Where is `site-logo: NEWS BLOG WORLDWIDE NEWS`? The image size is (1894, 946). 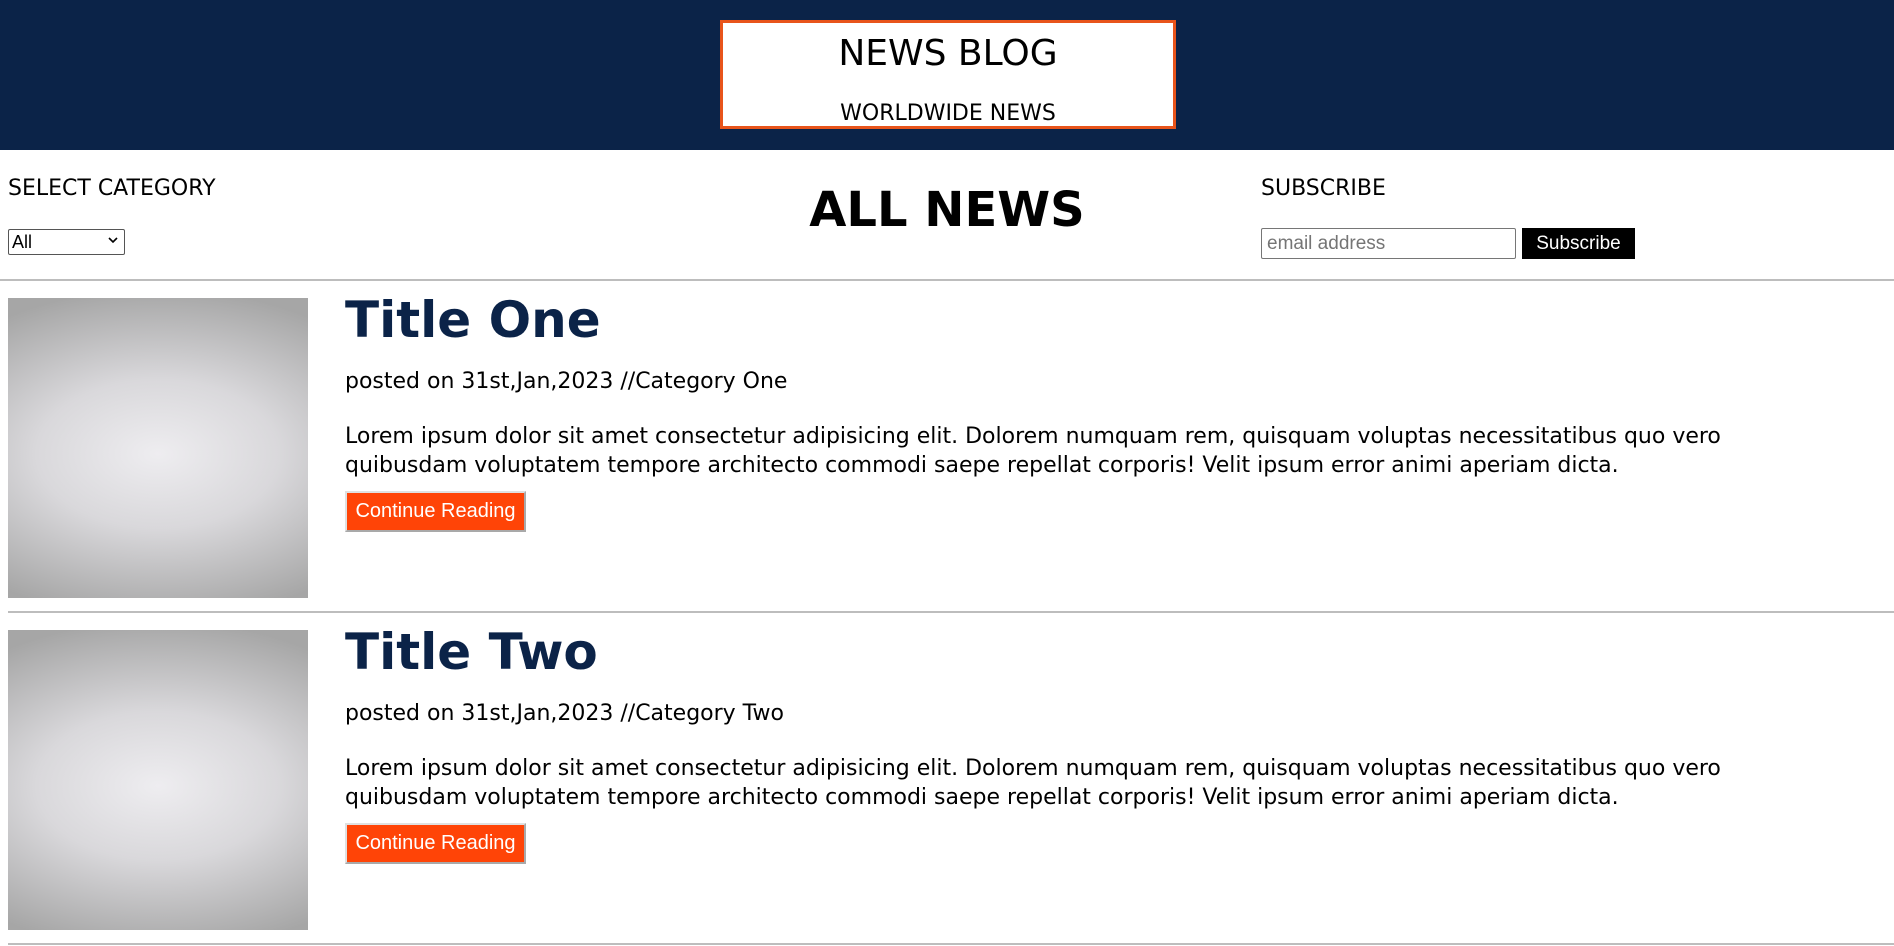 site-logo: NEWS BLOG WORLDWIDE NEWS is located at coordinates (948, 74).